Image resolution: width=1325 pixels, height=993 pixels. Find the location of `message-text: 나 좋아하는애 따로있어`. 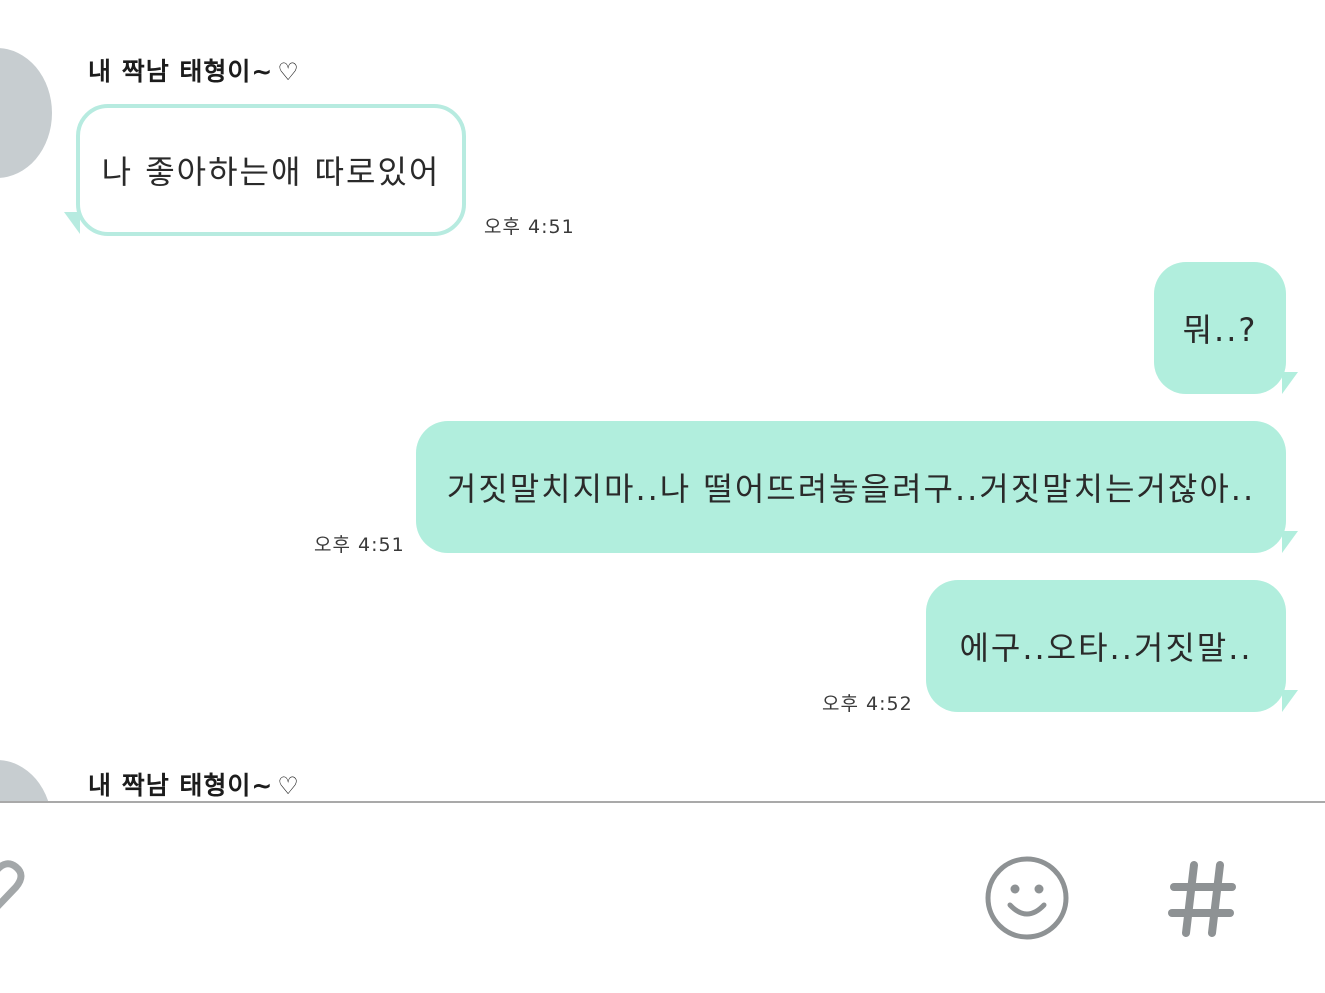

message-text: 나 좋아하는애 따로있어 is located at coordinates (271, 172).